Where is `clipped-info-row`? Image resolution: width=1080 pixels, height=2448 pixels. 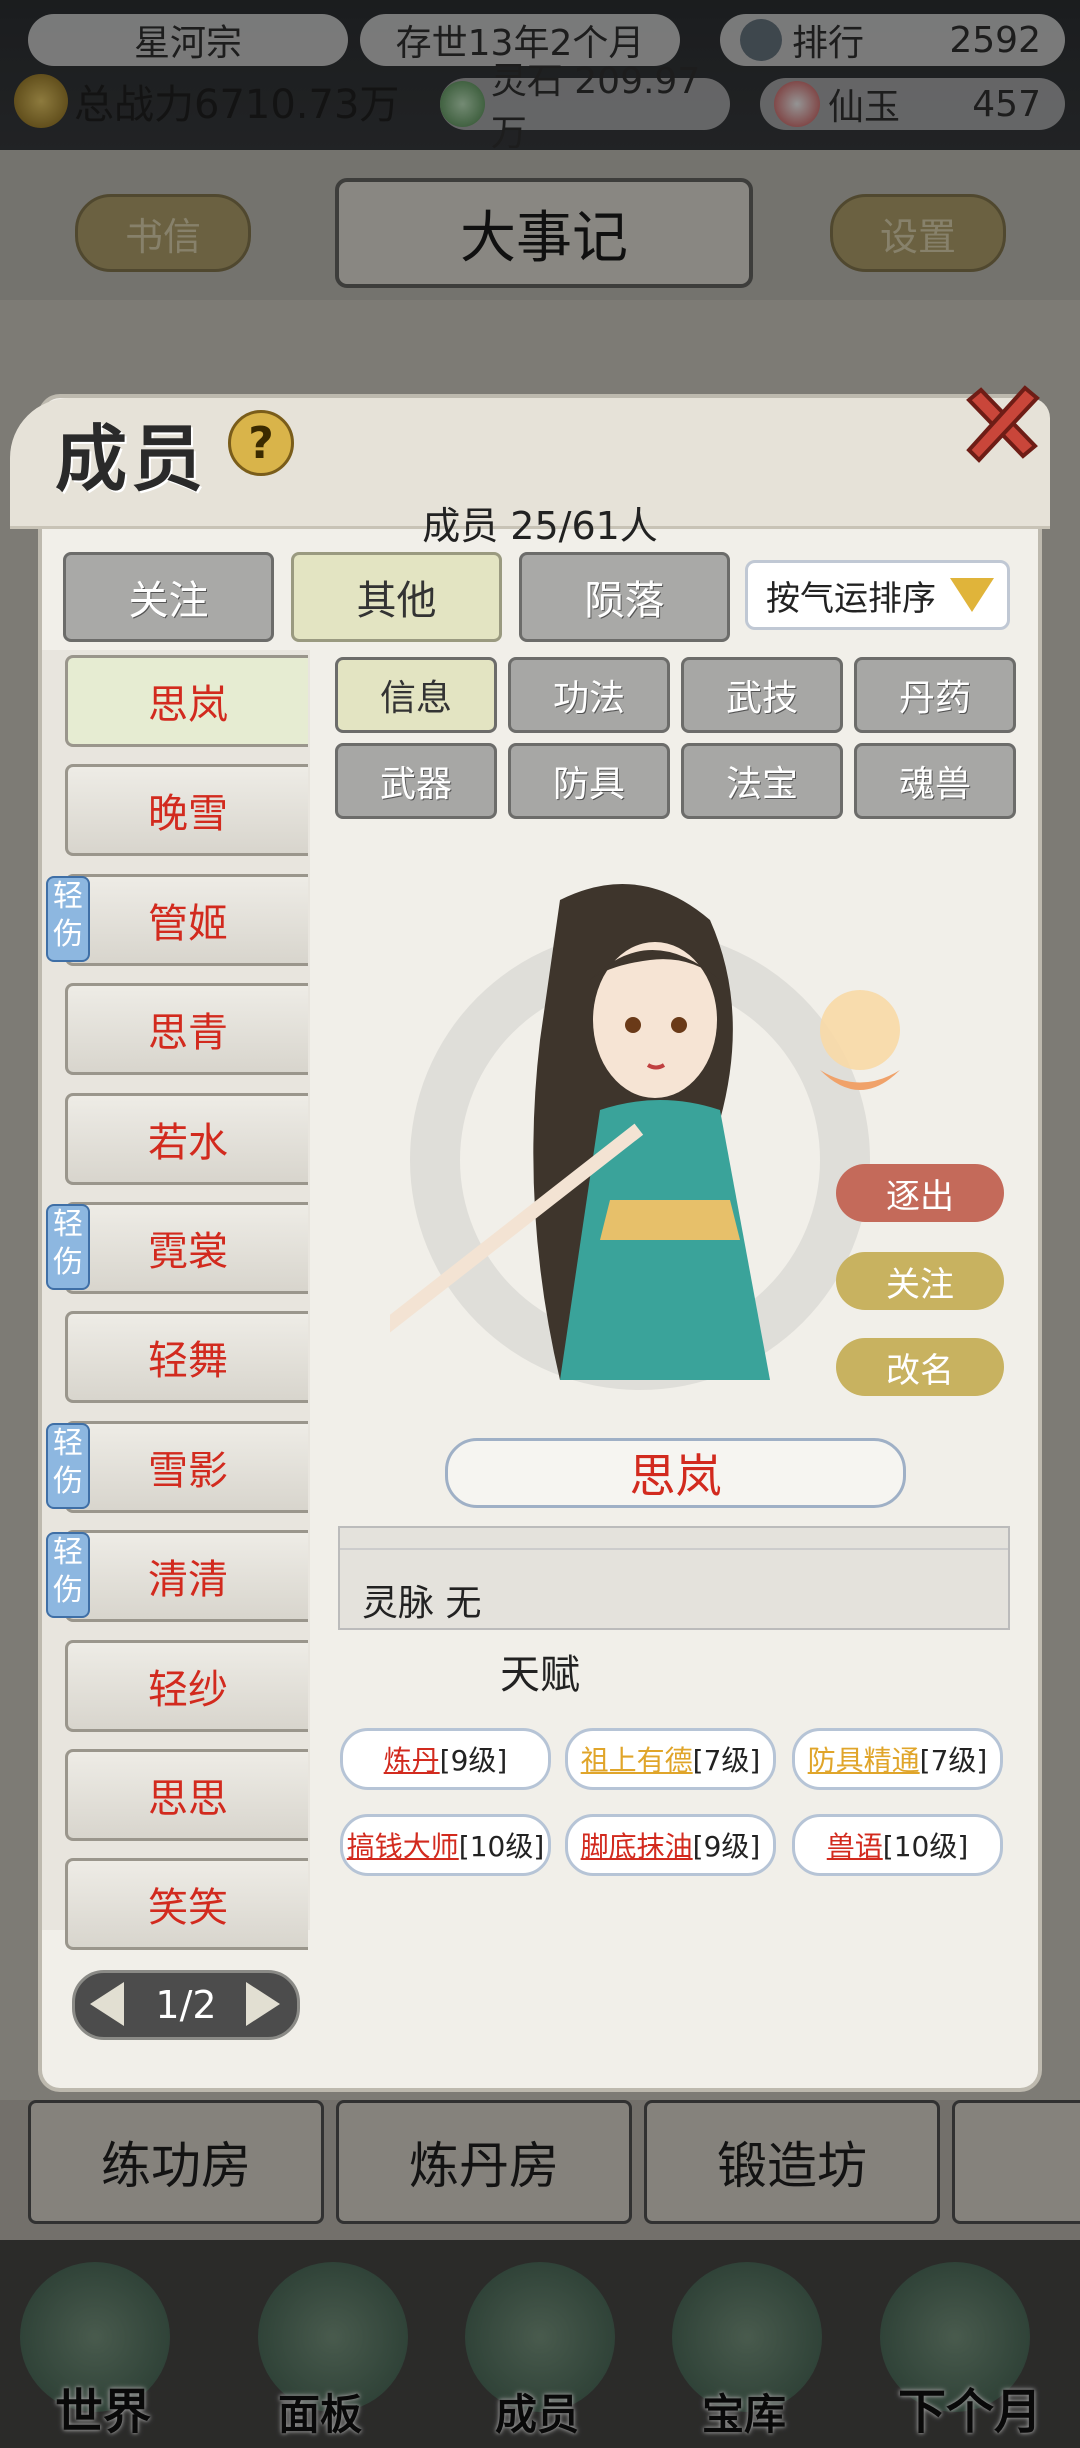 clipped-info-row is located at coordinates (674, 1539).